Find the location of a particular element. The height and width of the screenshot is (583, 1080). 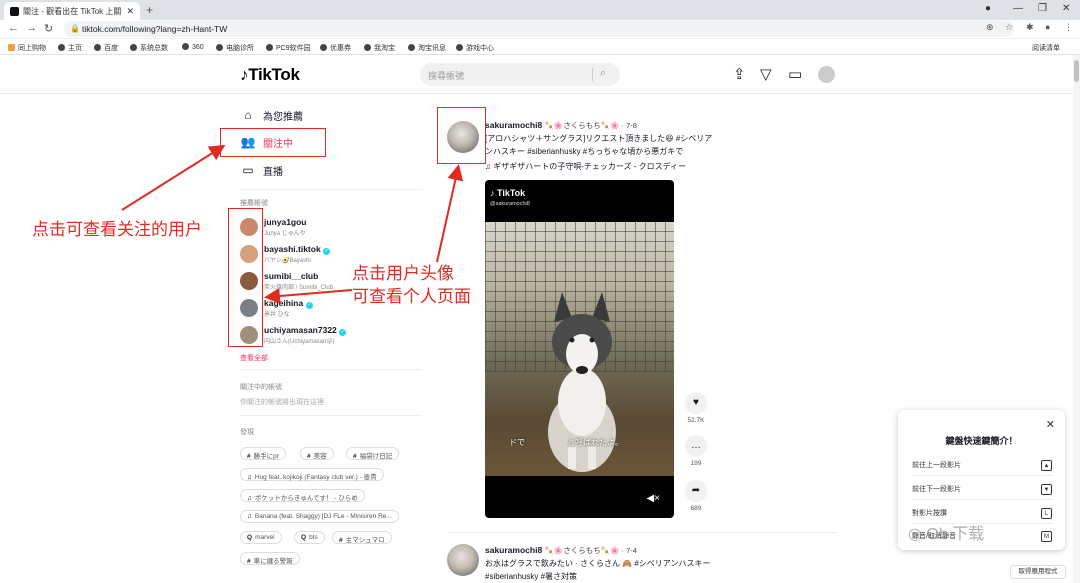

discover-tag: # 車に纏る警報 is located at coordinates (270, 558).